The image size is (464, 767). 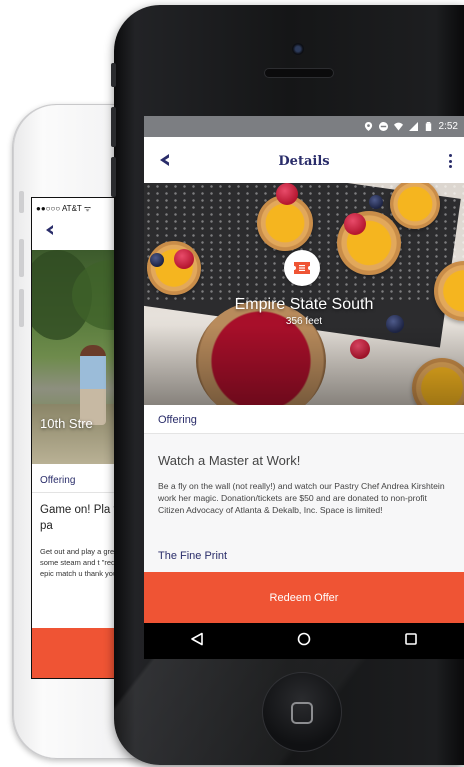 What do you see at coordinates (304, 304) in the screenshot?
I see `venue-name: Empire State South` at bounding box center [304, 304].